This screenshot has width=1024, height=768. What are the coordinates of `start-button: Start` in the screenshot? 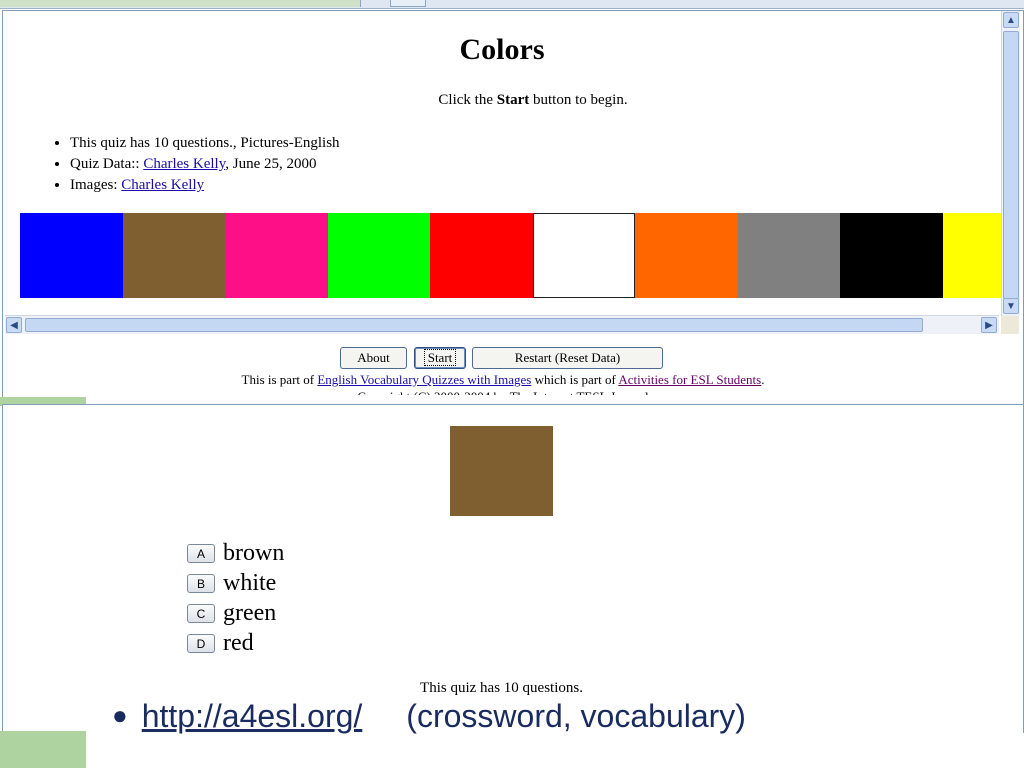 It's located at (440, 358).